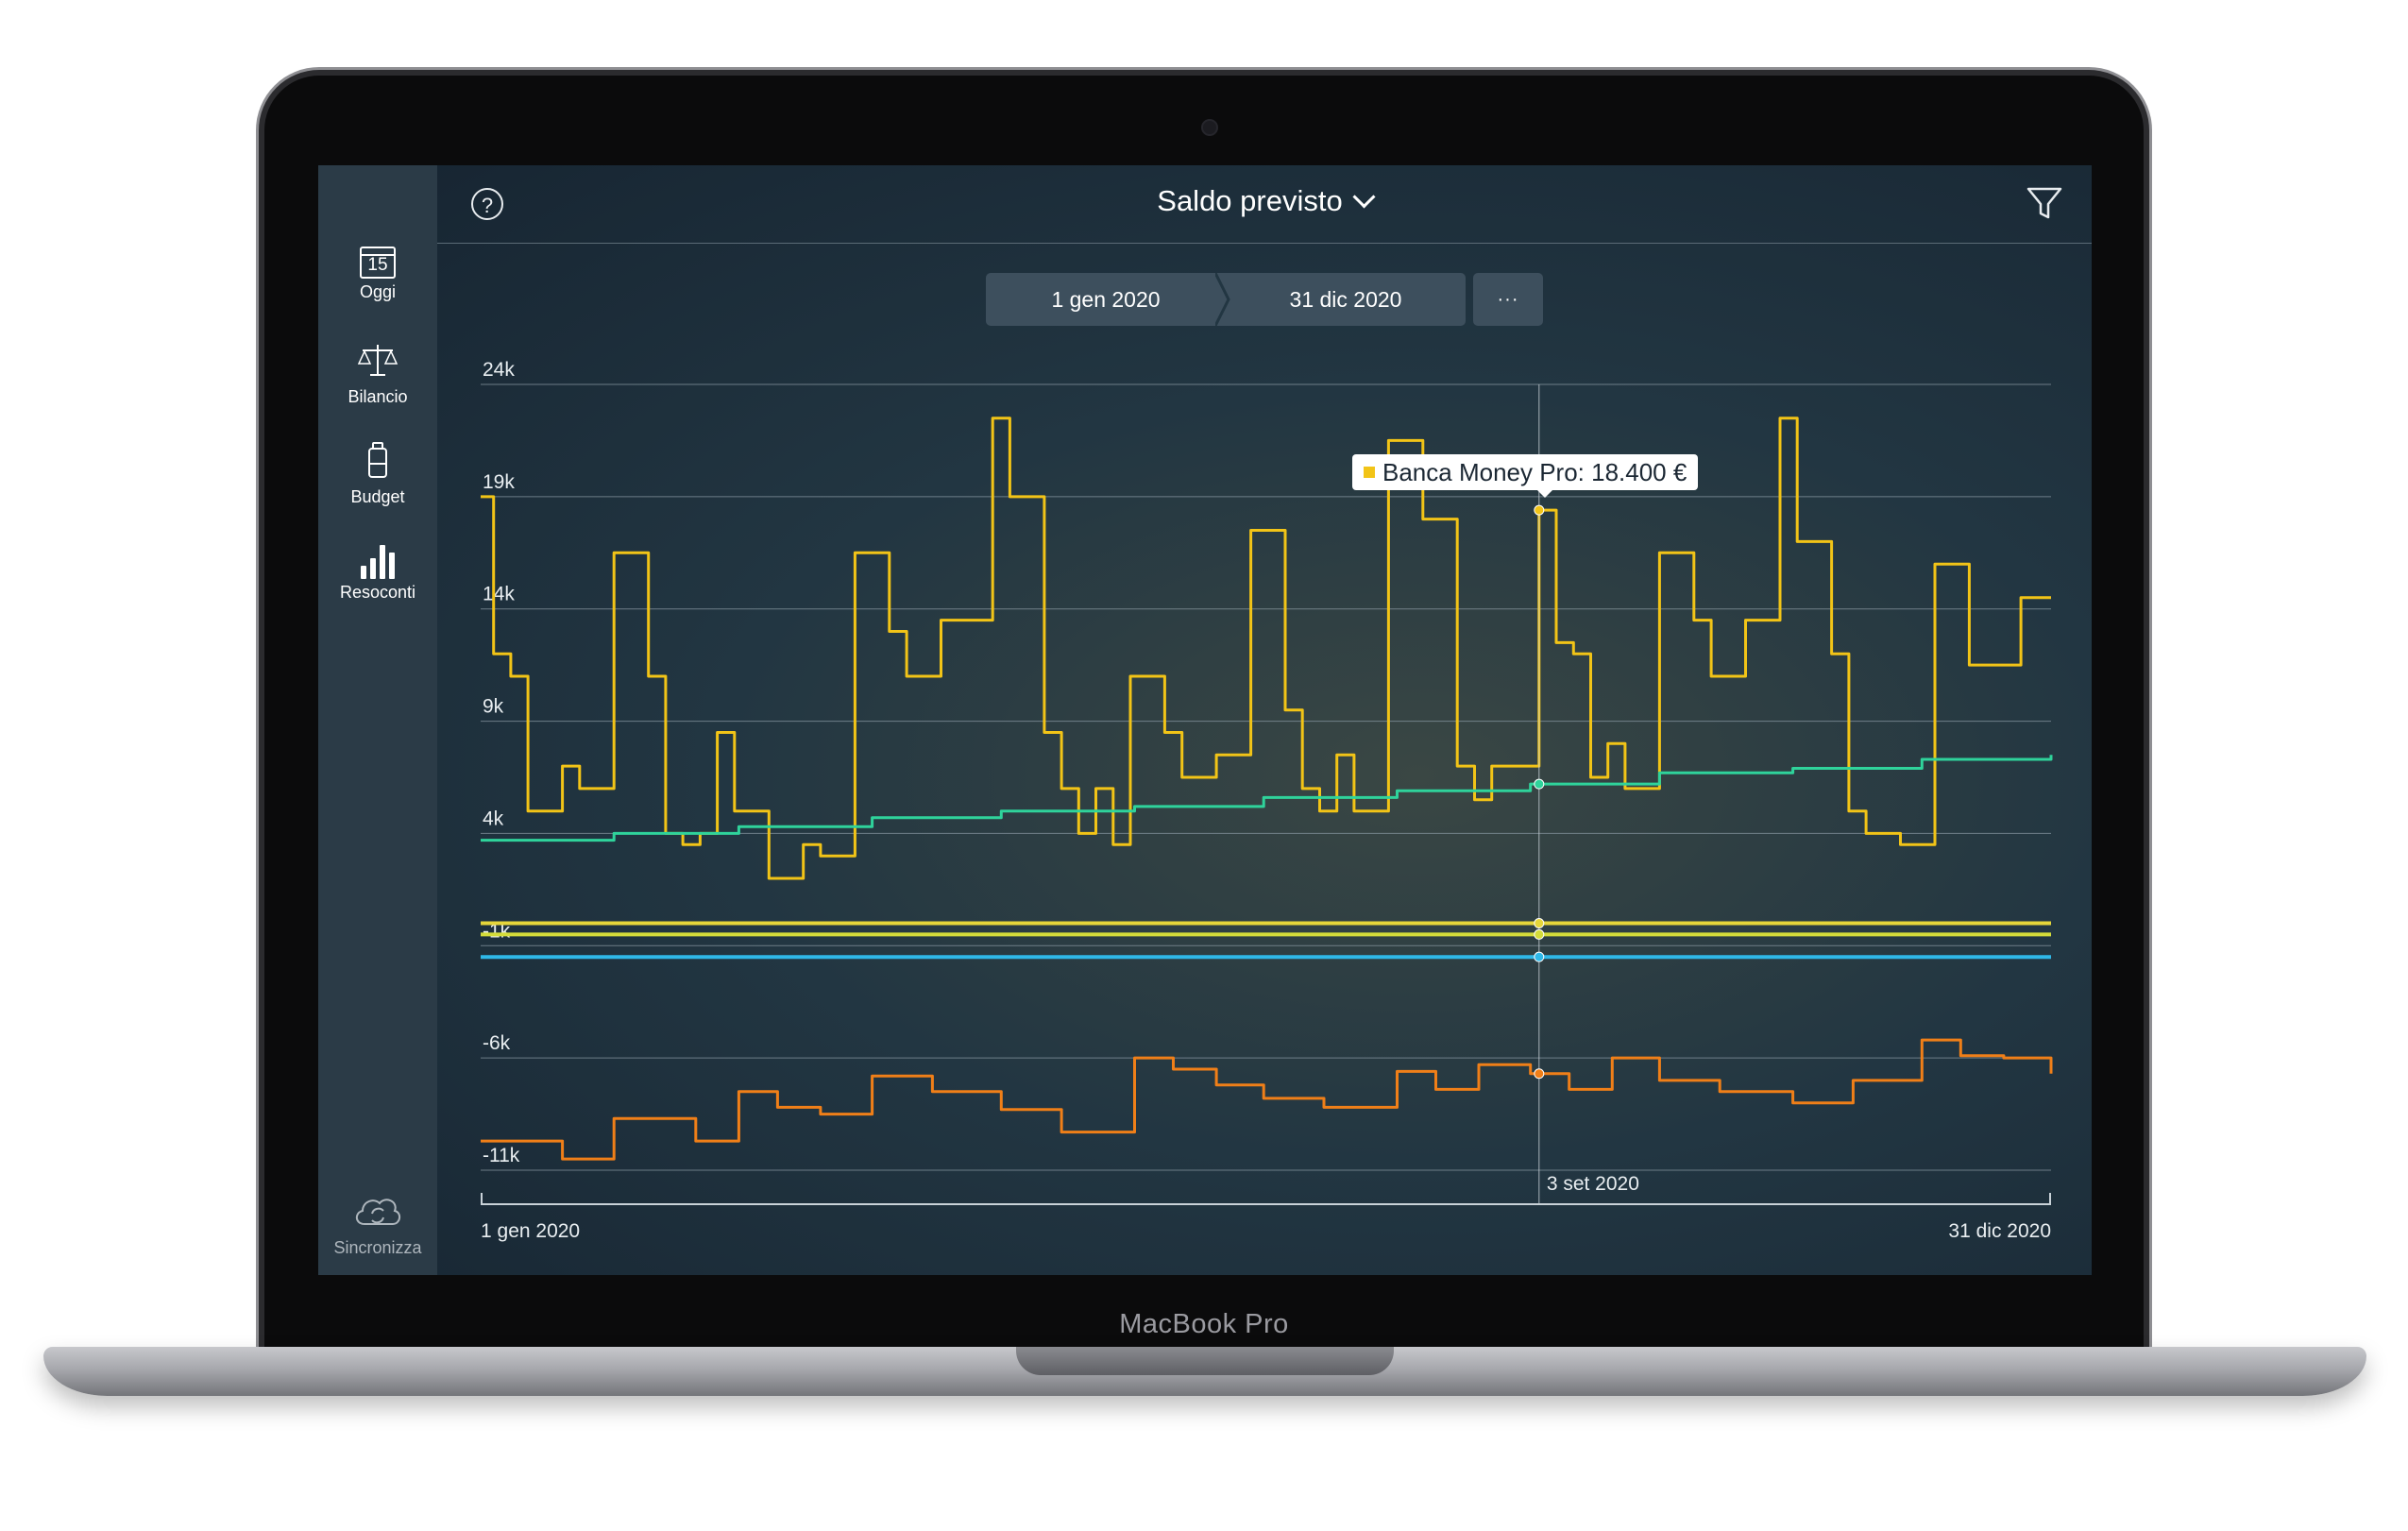 This screenshot has height=1531, width=2408. What do you see at coordinates (1999, 1231) in the screenshot?
I see `x-tick-label-end: 31 dic 2020` at bounding box center [1999, 1231].